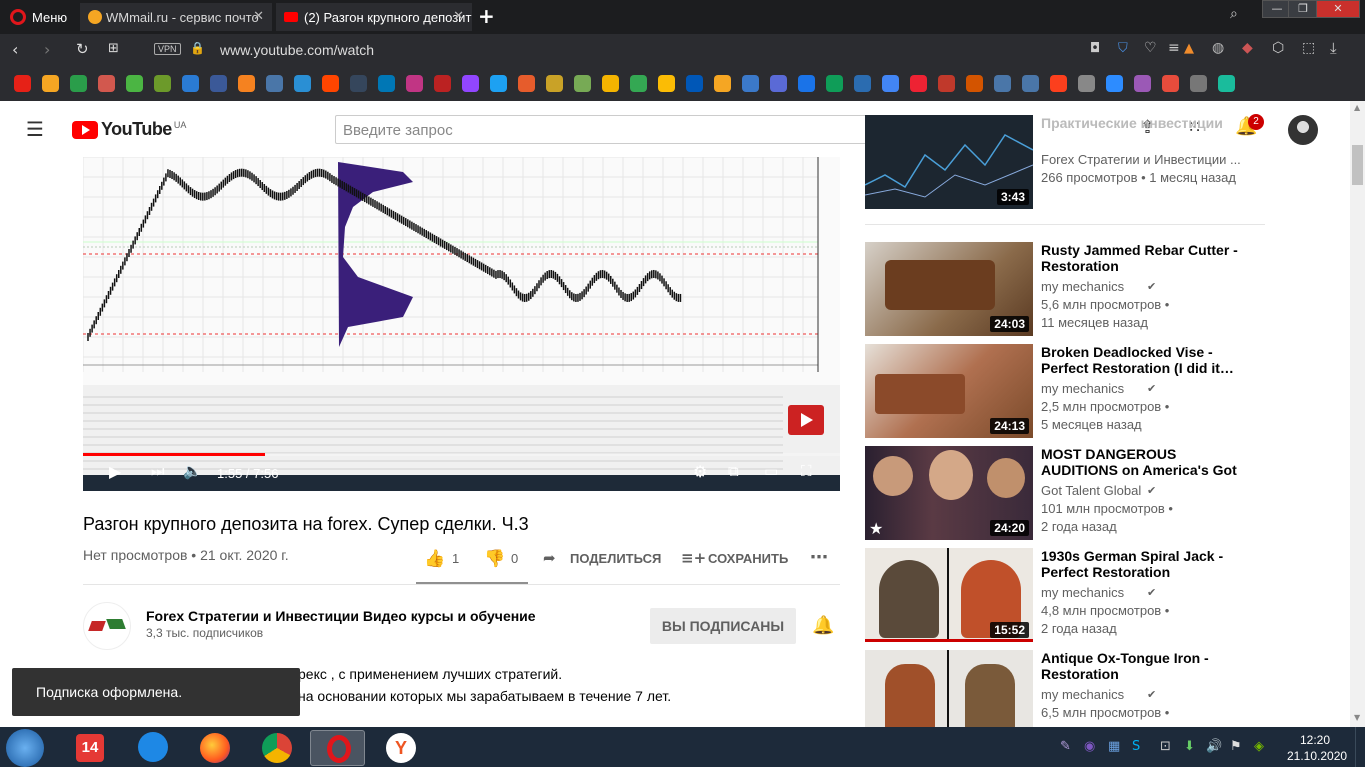 The height and width of the screenshot is (767, 1365). I want to click on facebook-bookmark-icon, so click(218, 83).